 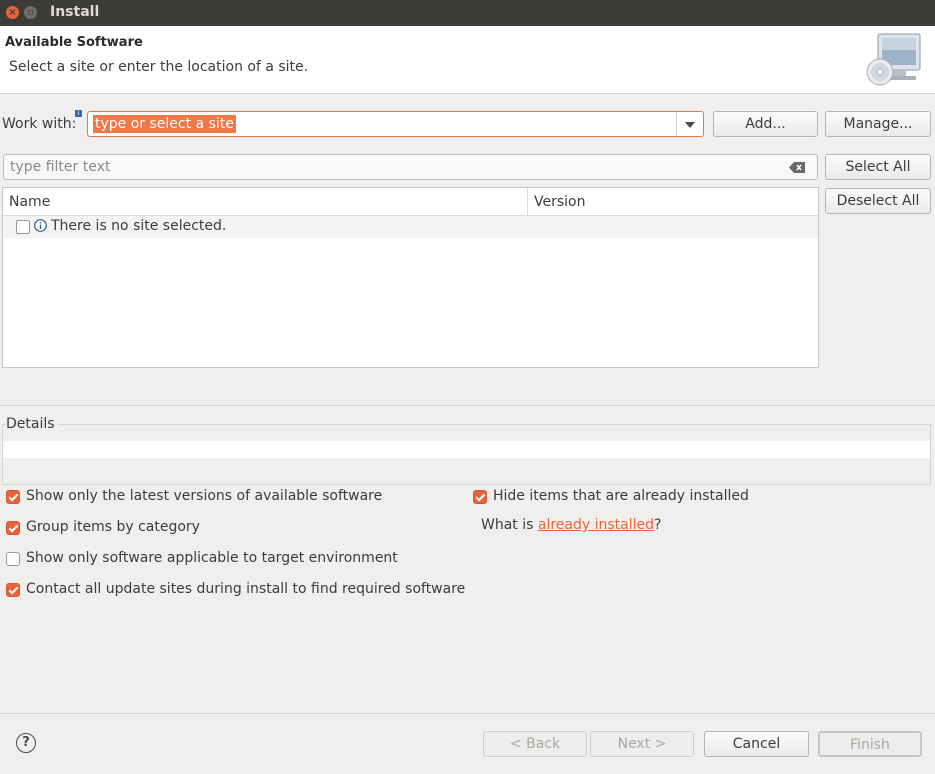 I want to click on clear-filter-icon, so click(x=797, y=167).